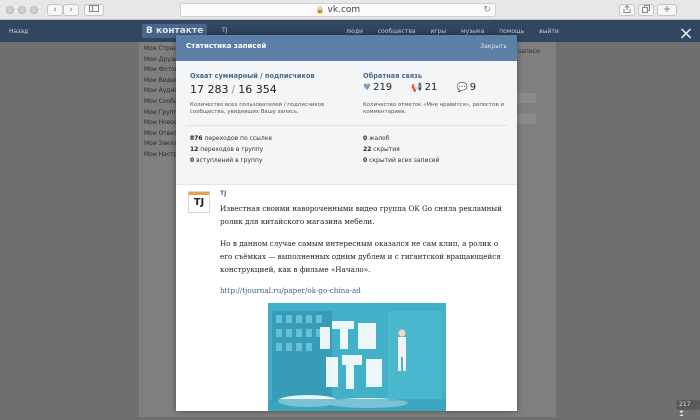 The image size is (700, 420). I want to click on address-bar: 🔒 vk.com ↻, so click(338, 10).